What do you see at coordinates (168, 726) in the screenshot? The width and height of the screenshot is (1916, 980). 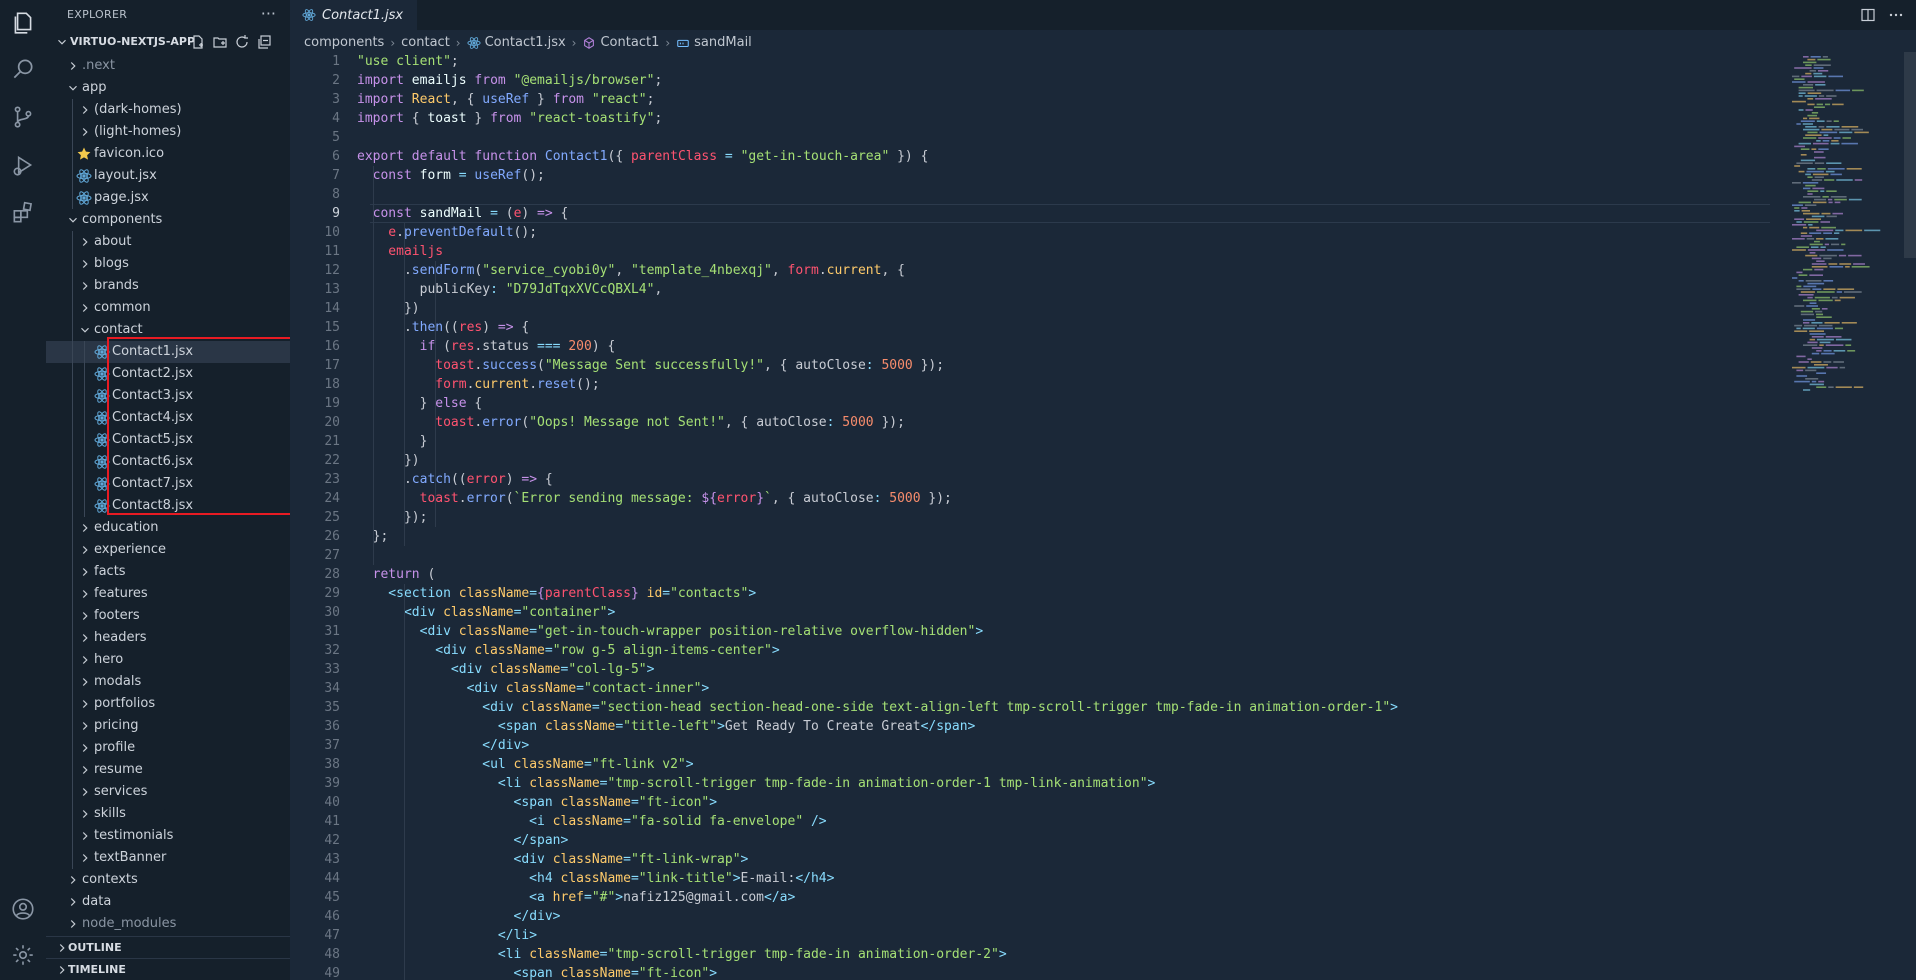 I see `tree-folder: pricing` at bounding box center [168, 726].